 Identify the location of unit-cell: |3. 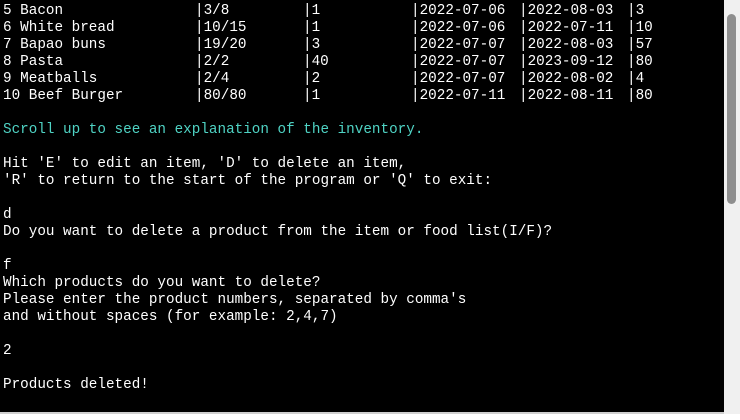
(312, 45).